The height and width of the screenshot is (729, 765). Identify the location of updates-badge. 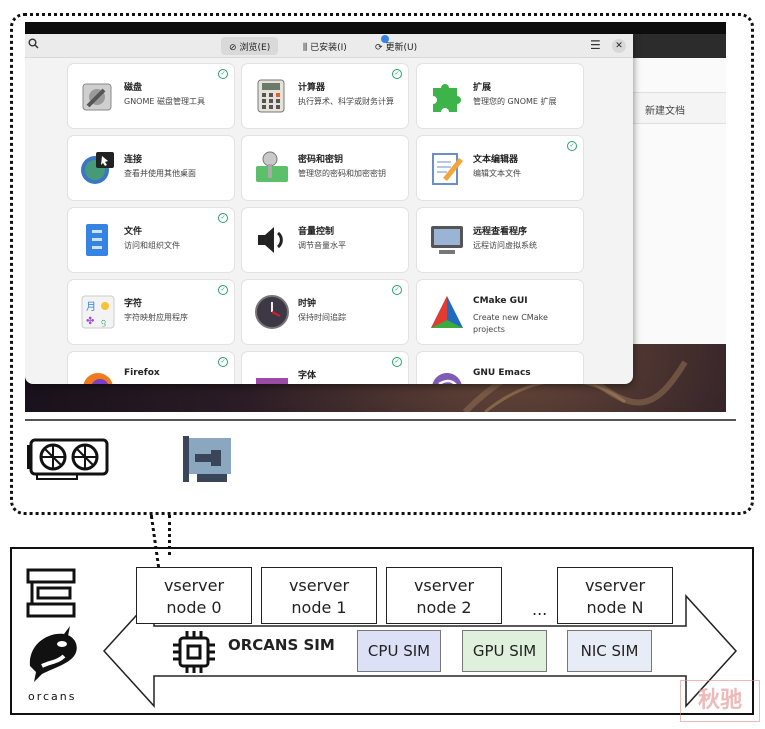
(385, 39).